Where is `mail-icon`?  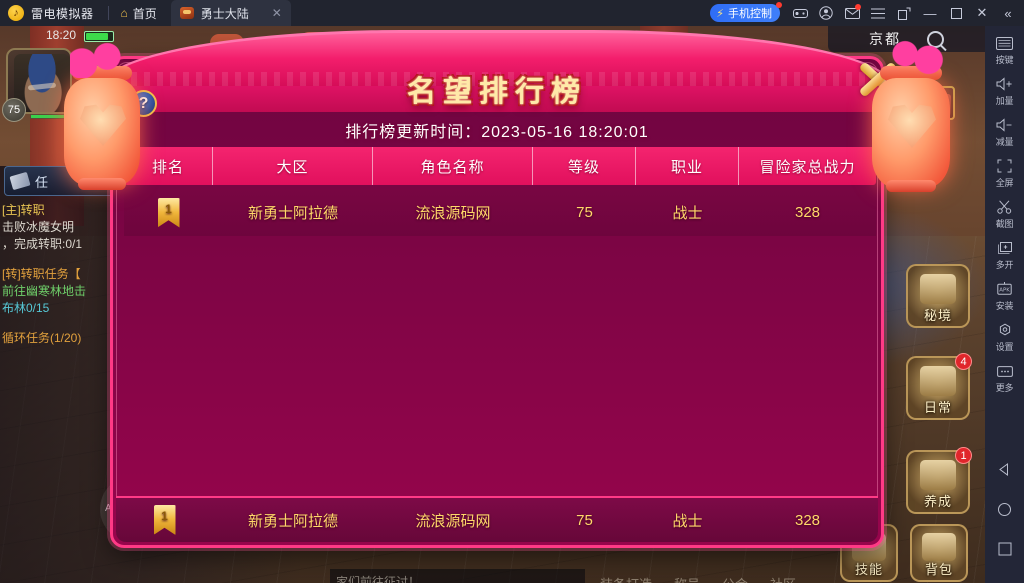
mail-icon is located at coordinates (852, 13).